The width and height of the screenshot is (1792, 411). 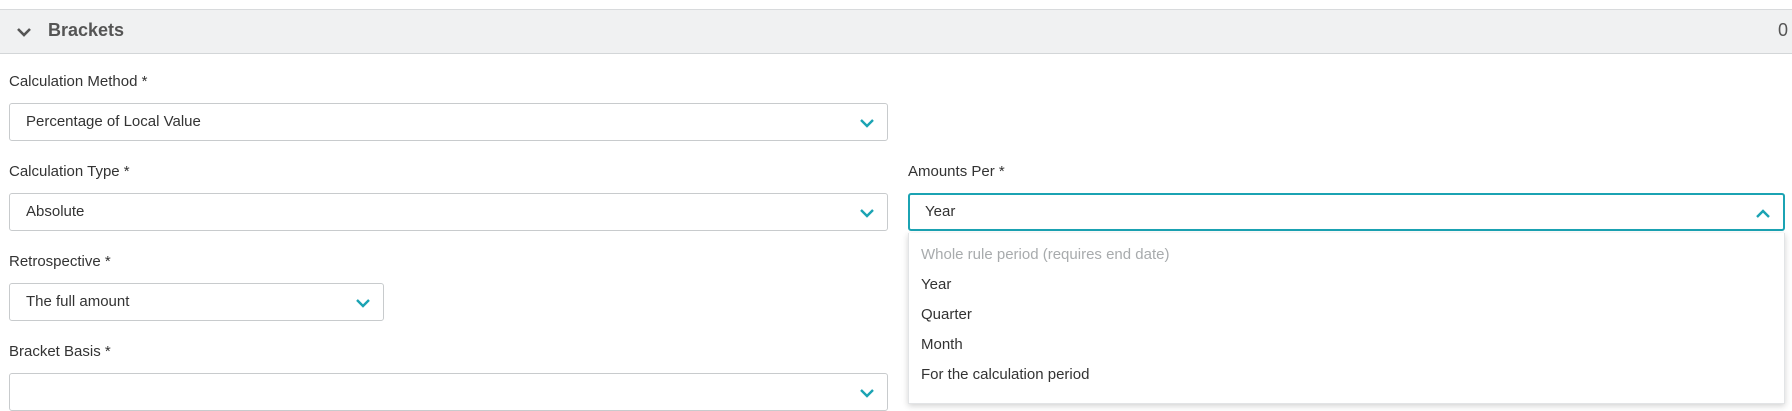 I want to click on dropdown-option-month: Month, so click(x=942, y=344).